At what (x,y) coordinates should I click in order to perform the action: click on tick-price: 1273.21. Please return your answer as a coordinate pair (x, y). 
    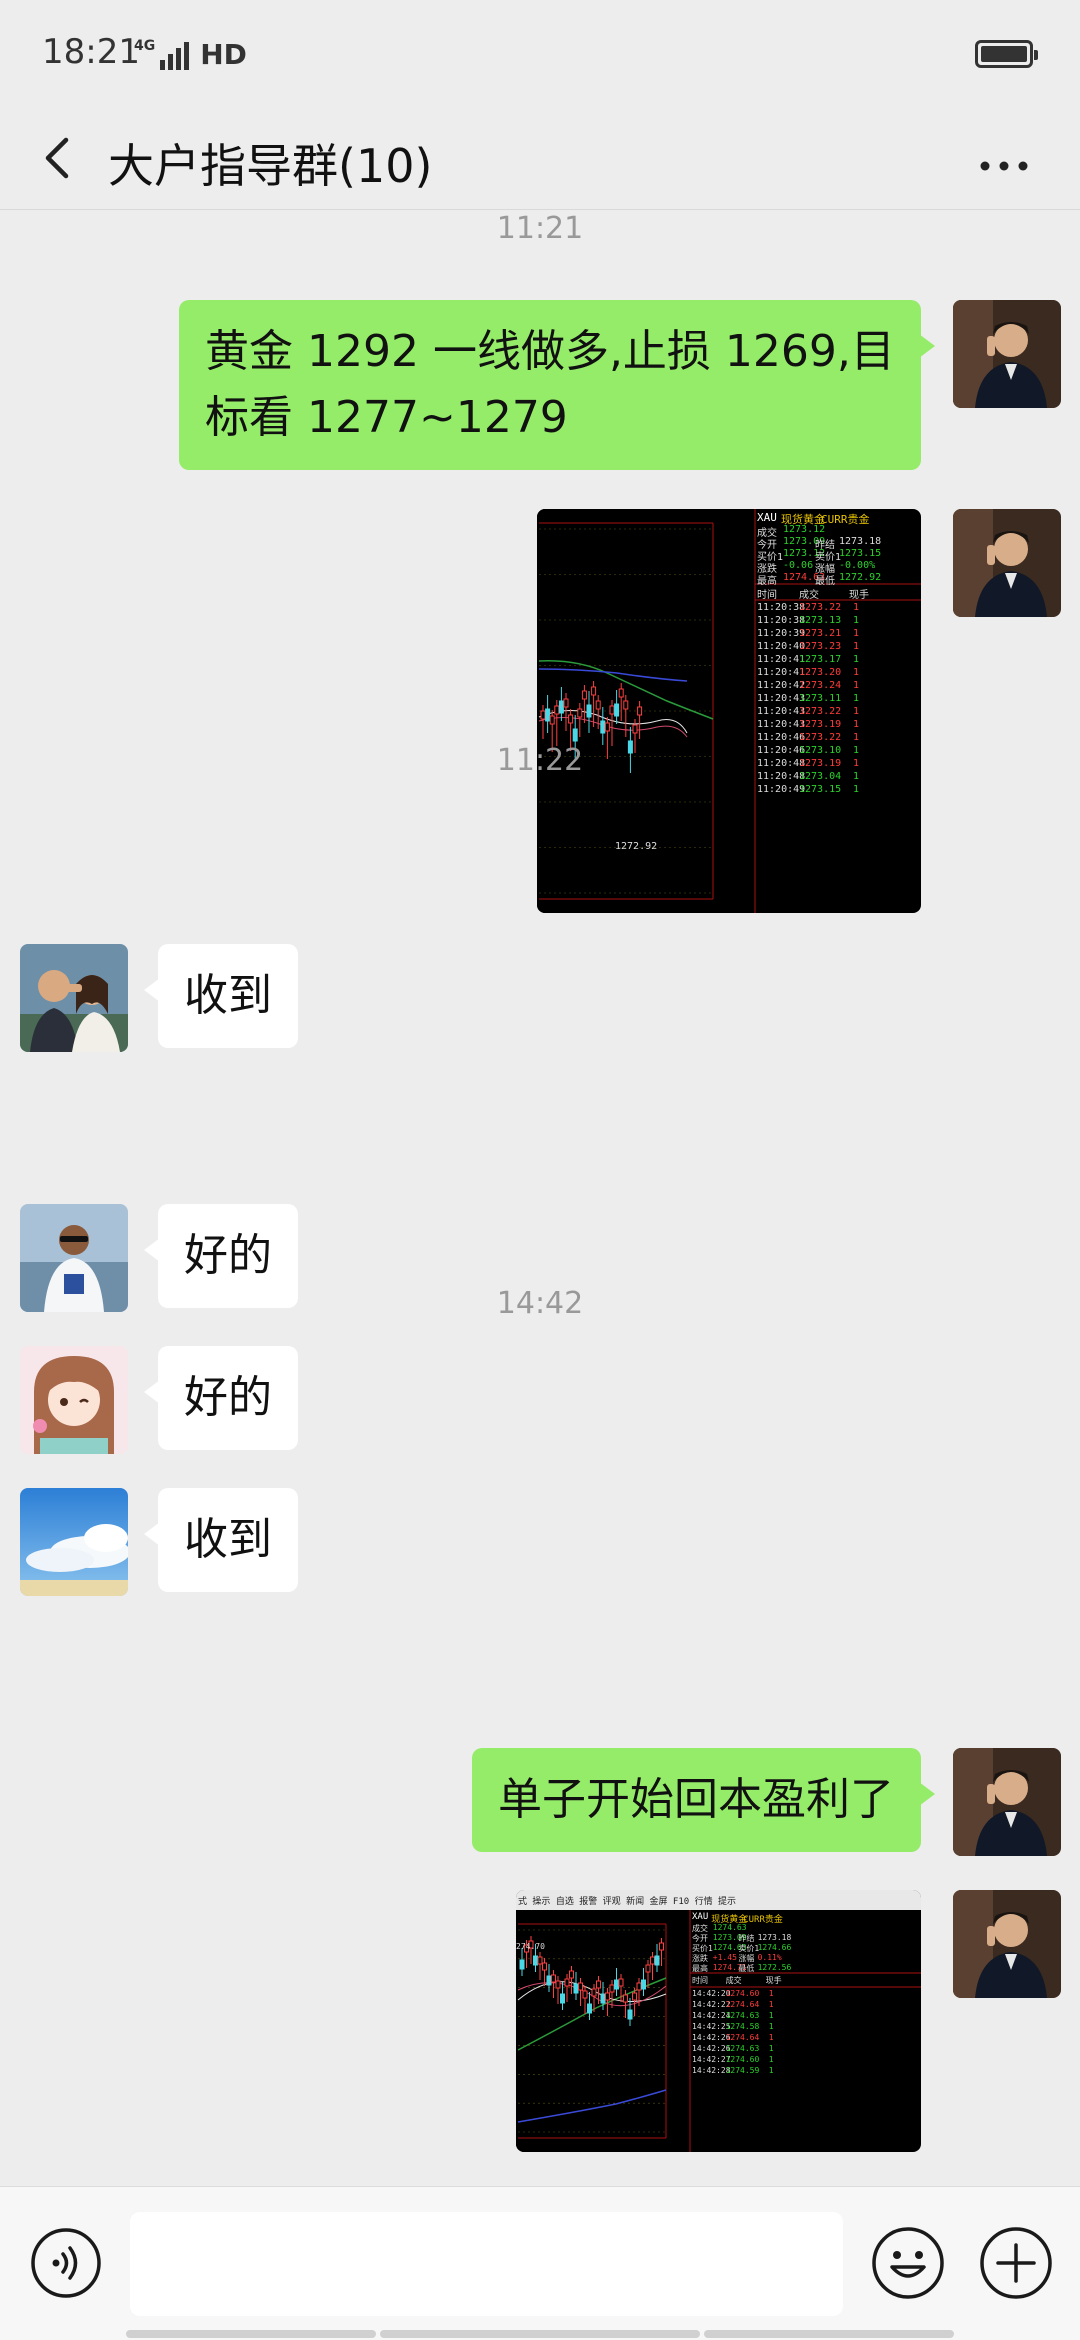
    Looking at the image, I should click on (820, 633).